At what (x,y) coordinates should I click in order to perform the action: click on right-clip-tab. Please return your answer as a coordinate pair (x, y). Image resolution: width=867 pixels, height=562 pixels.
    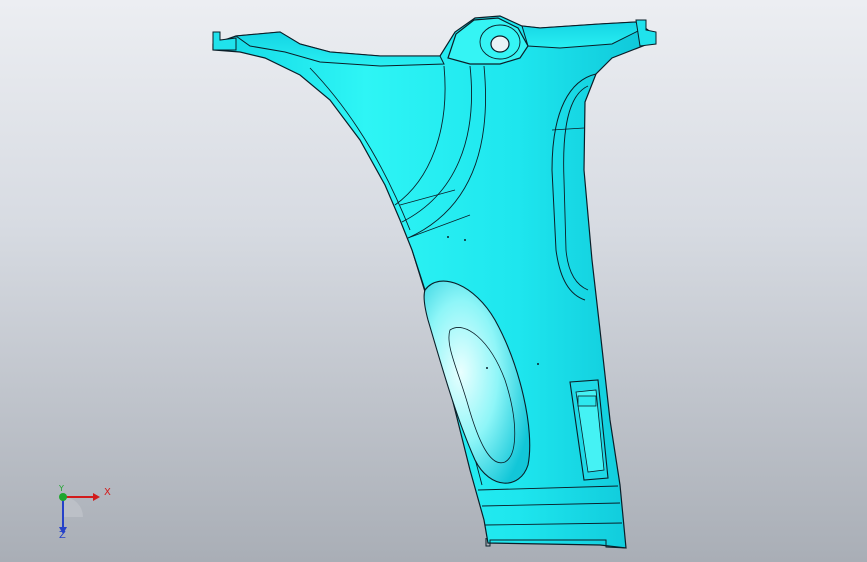
    Looking at the image, I should click on (646, 33).